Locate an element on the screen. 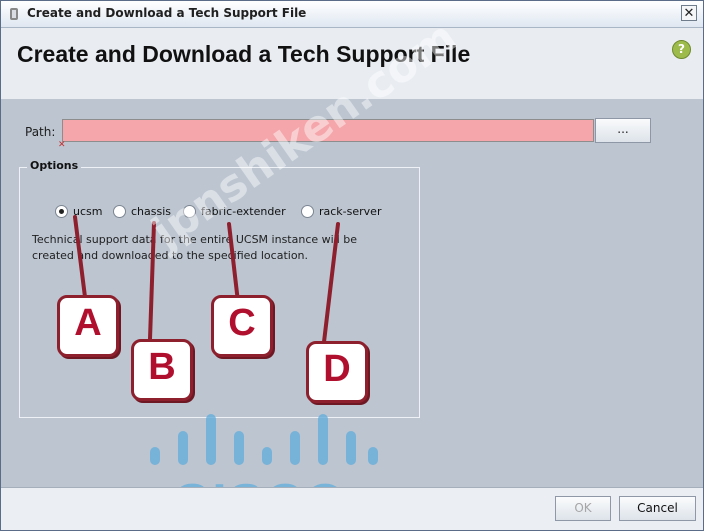 The height and width of the screenshot is (531, 704). radio-ucsm-label: ucsm is located at coordinates (87, 211).